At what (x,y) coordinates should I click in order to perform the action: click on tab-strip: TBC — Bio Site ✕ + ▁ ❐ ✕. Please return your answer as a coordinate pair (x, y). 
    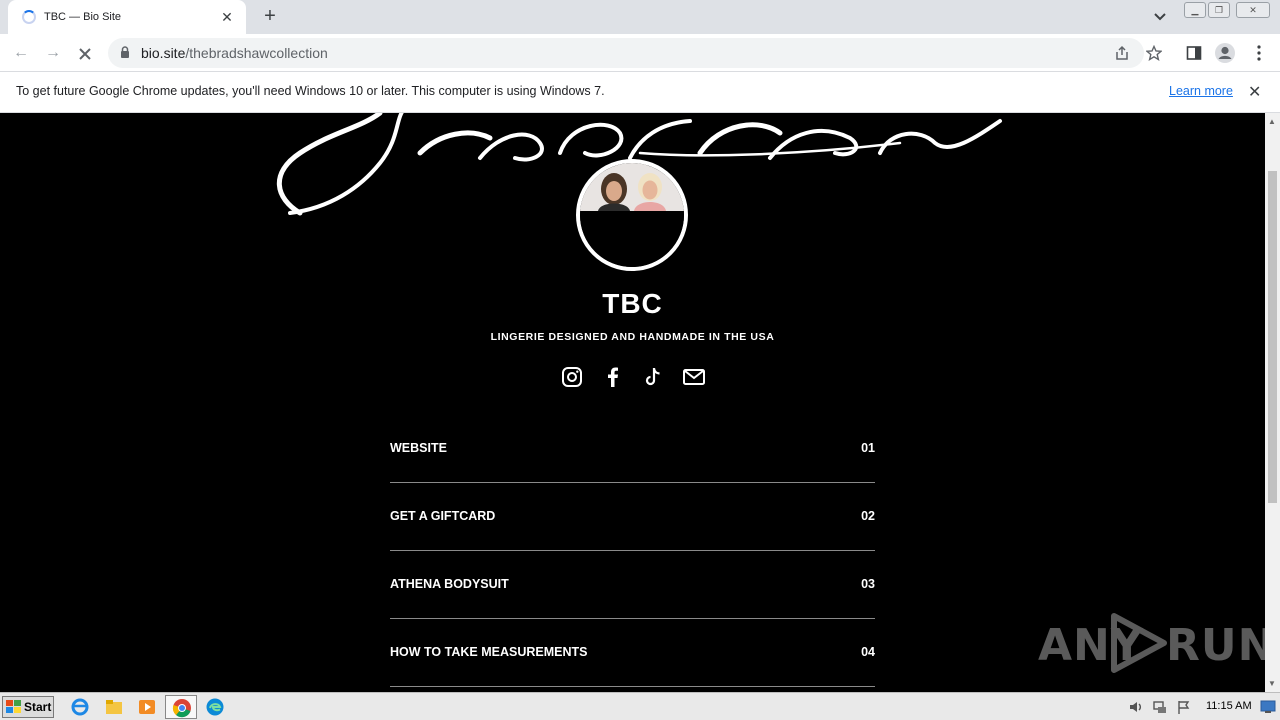
    Looking at the image, I should click on (640, 17).